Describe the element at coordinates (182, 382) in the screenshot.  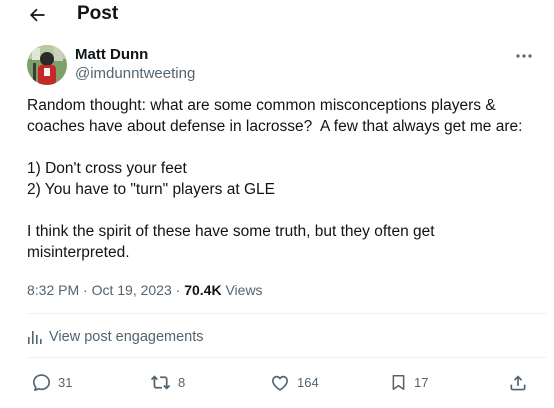
I see `repost-count: 8` at that location.